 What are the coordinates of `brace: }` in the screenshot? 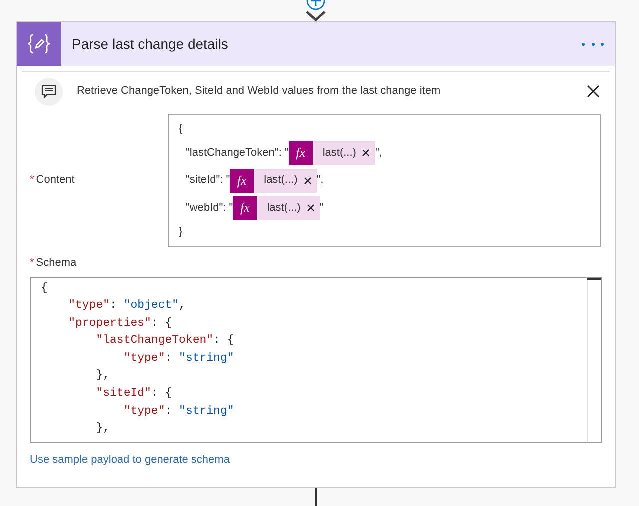 It's located at (181, 232).